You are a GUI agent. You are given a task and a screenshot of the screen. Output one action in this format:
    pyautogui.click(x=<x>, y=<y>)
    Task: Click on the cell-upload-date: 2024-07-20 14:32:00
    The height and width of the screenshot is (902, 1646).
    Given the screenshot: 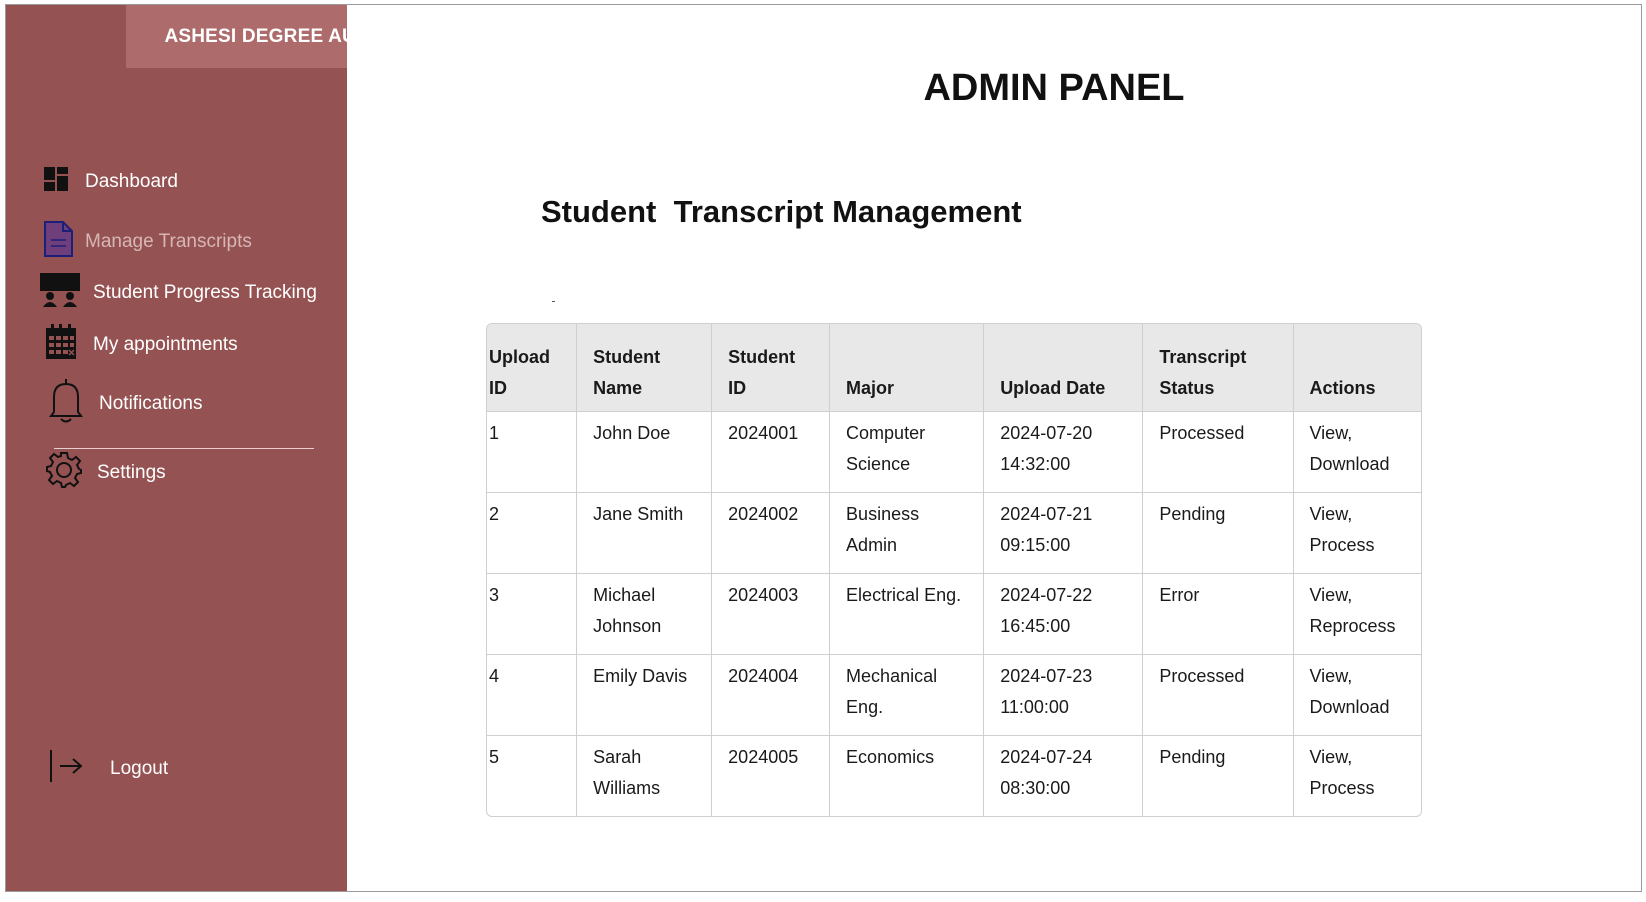 What is the action you would take?
    pyautogui.click(x=1063, y=452)
    